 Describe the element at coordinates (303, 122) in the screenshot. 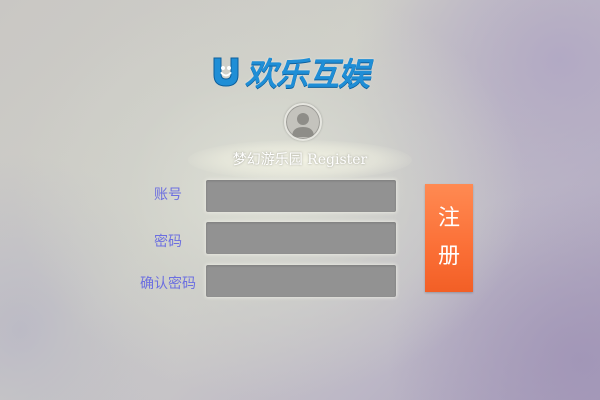

I see `user-avatar-icon` at that location.